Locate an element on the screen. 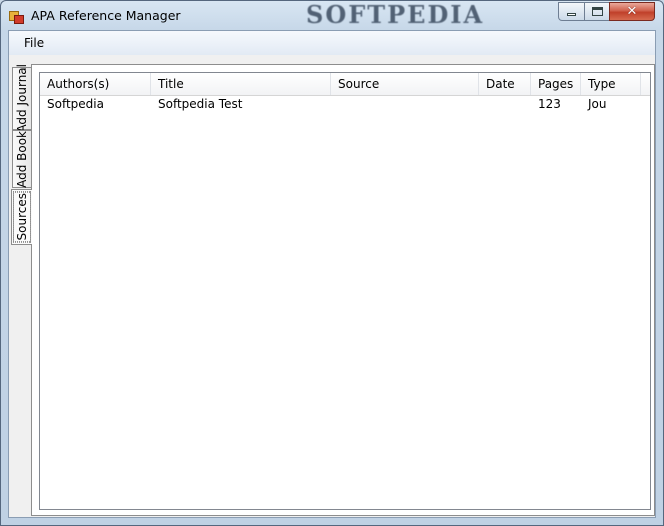 The height and width of the screenshot is (526, 664). cell-authors: Softpedia is located at coordinates (75, 104).